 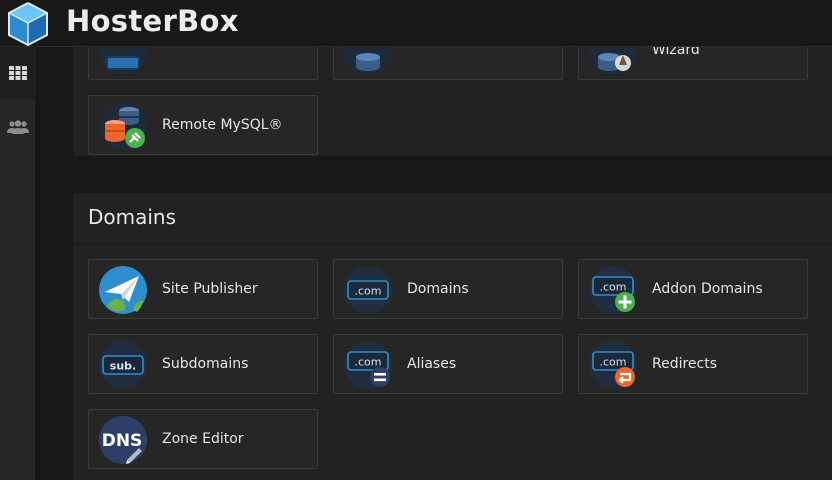 I want to click on tile-label: Subdomains, so click(x=205, y=364).